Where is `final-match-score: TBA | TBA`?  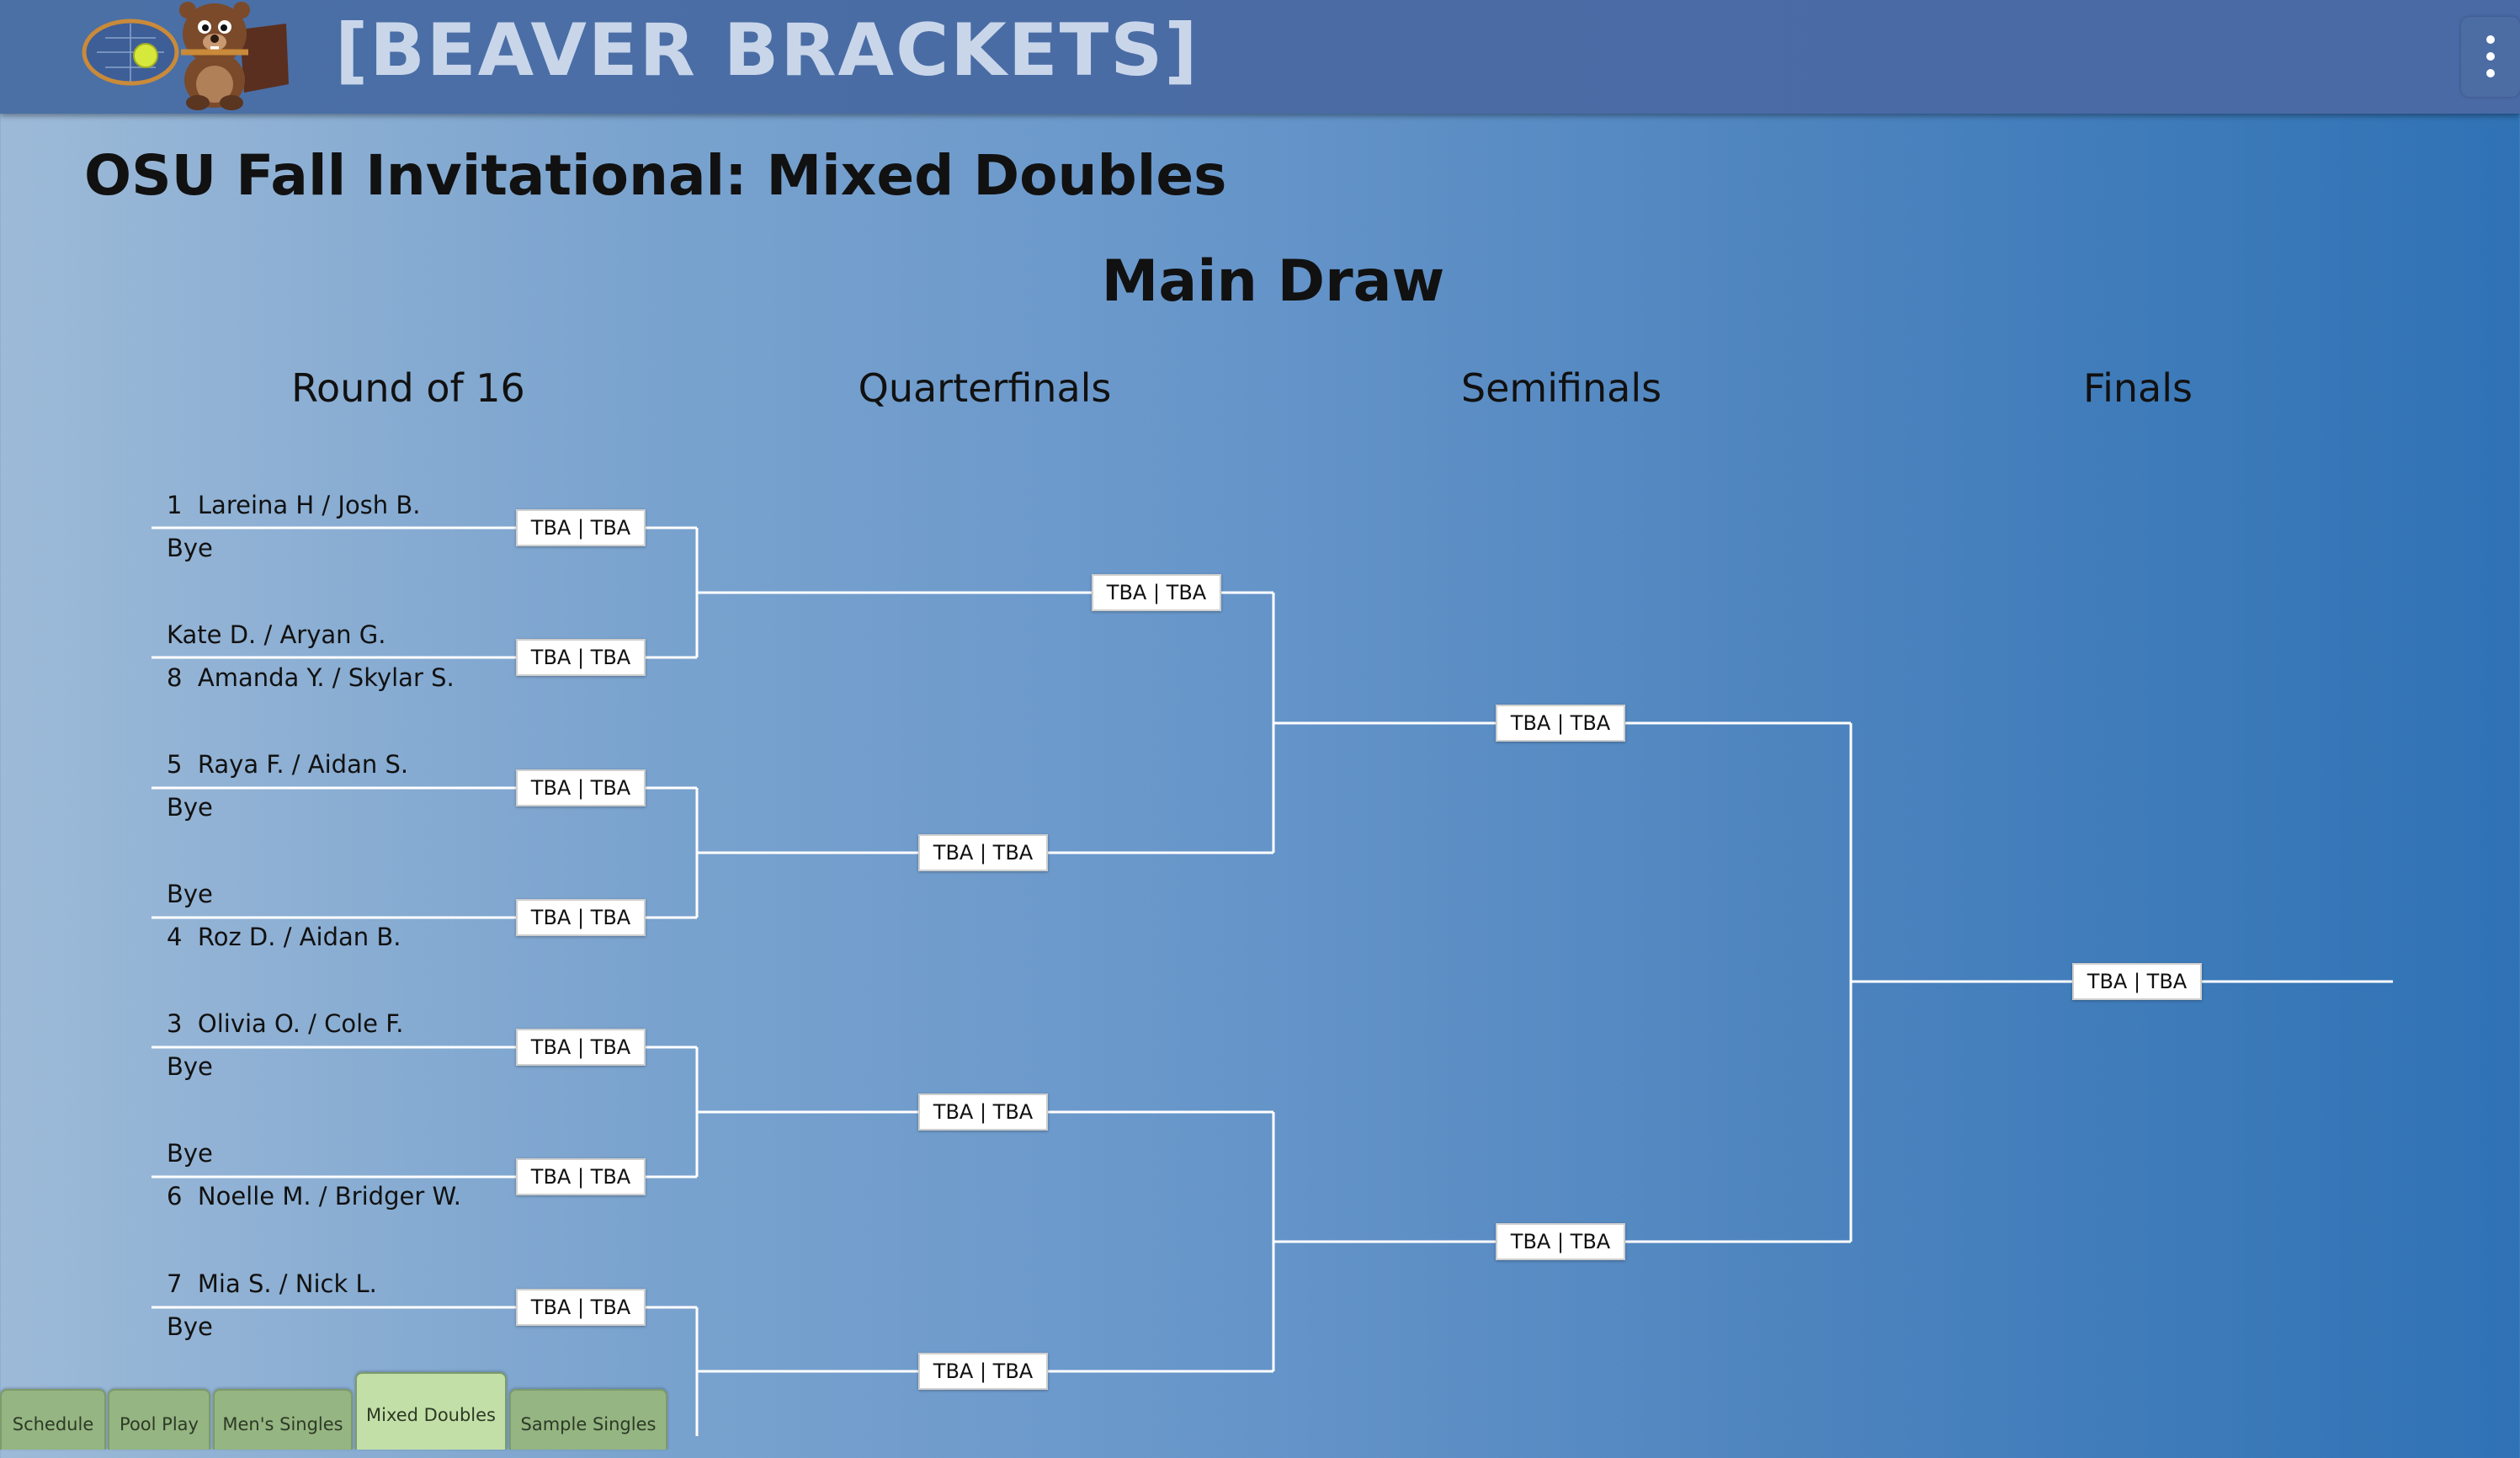 final-match-score: TBA | TBA is located at coordinates (2137, 981).